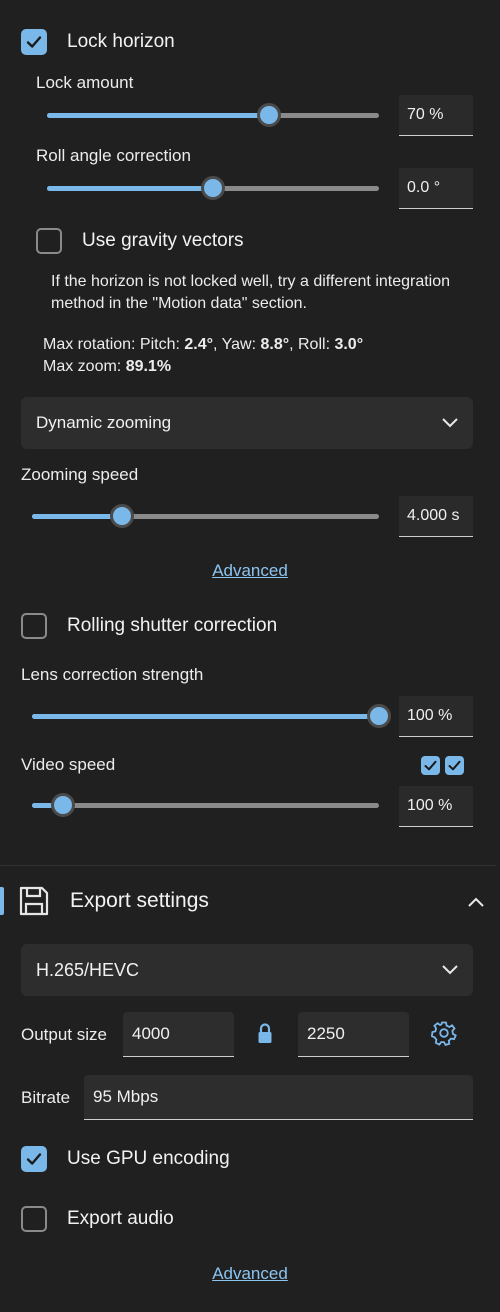 This screenshot has width=500, height=1312. I want to click on lens-strength-fill, so click(205, 716).